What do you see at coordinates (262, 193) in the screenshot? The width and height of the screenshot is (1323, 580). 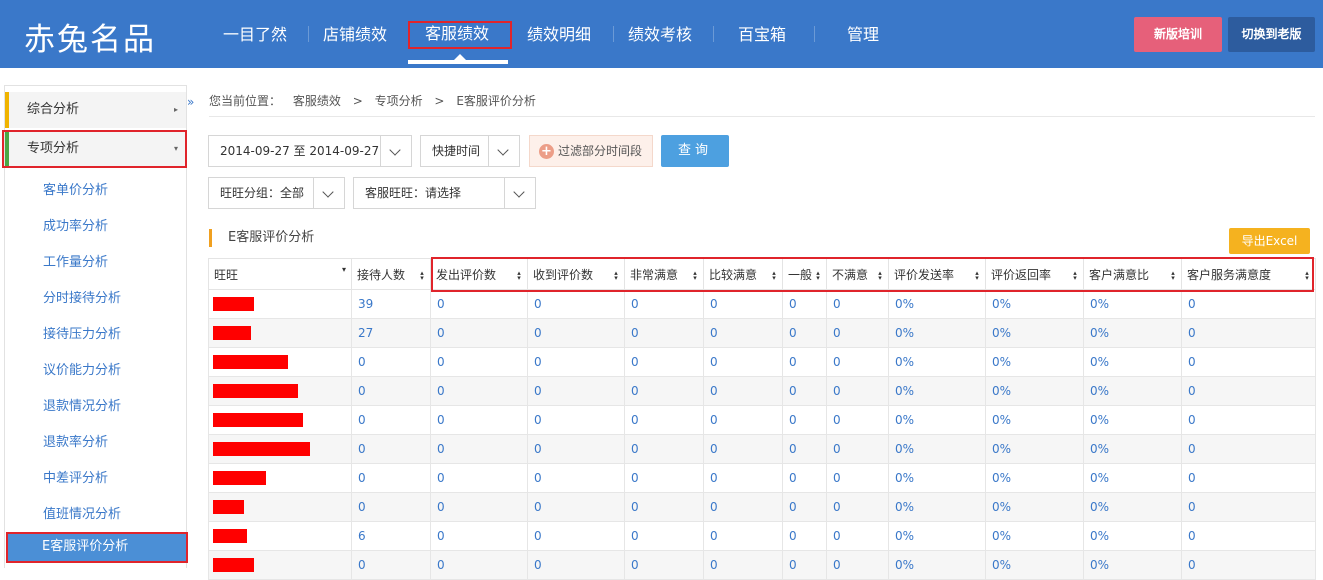 I see `wangwang-group-value: 旺旺分组：全部` at bounding box center [262, 193].